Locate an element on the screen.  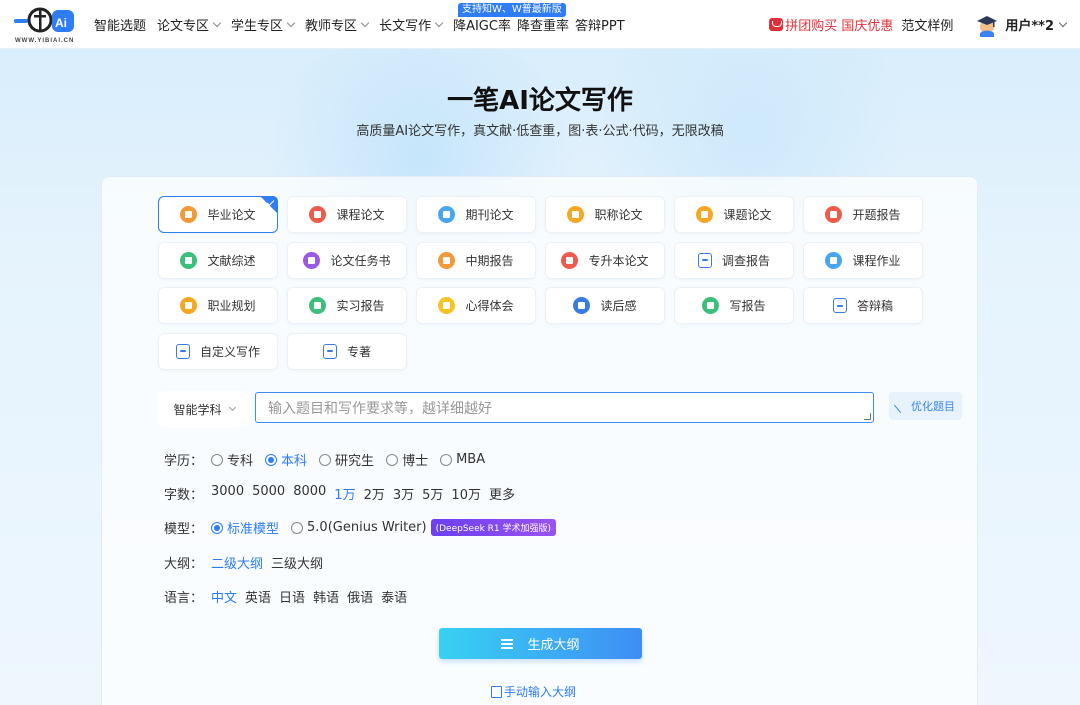
certificate-icon is located at coordinates (576, 214).